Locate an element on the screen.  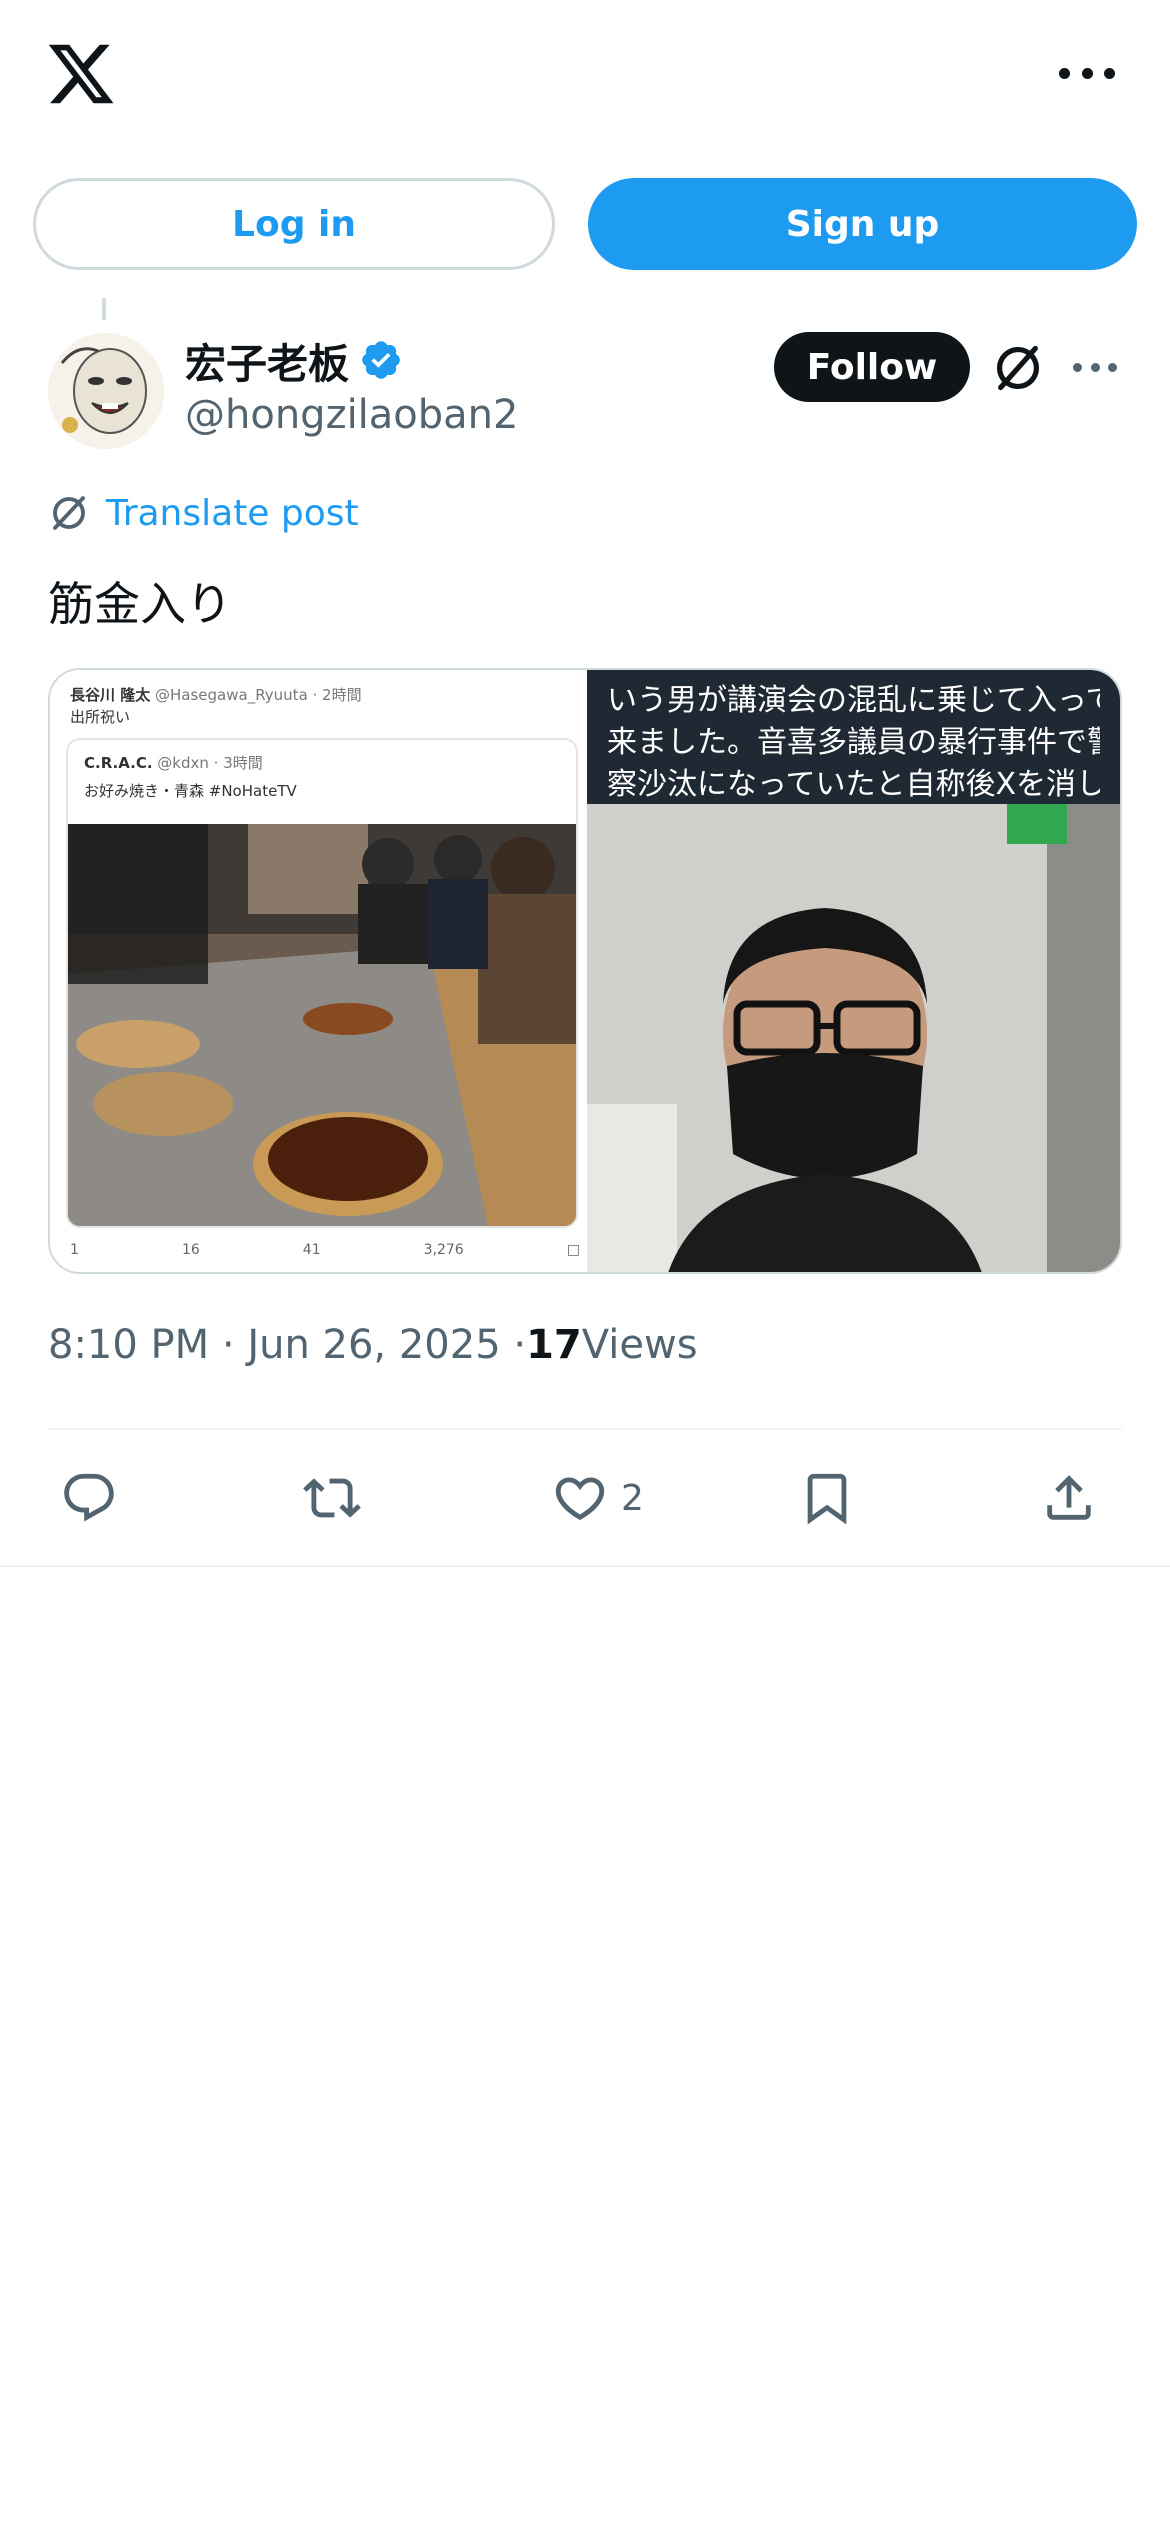
author-name-row: 宏子老板 is located at coordinates (294, 360).